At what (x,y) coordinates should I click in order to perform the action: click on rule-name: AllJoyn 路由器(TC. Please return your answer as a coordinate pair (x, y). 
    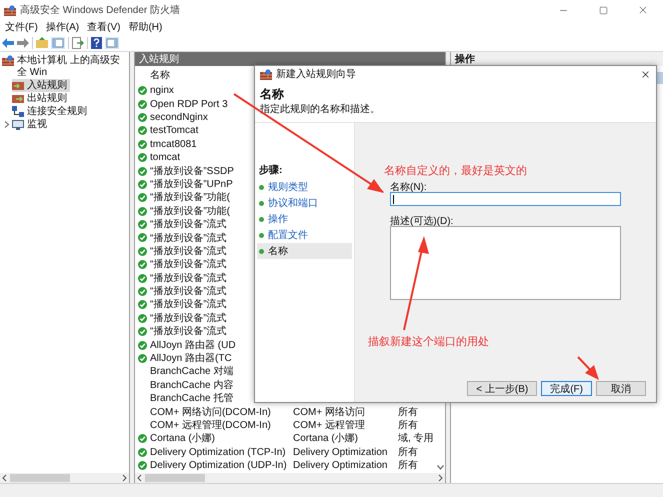
    Looking at the image, I should click on (191, 359).